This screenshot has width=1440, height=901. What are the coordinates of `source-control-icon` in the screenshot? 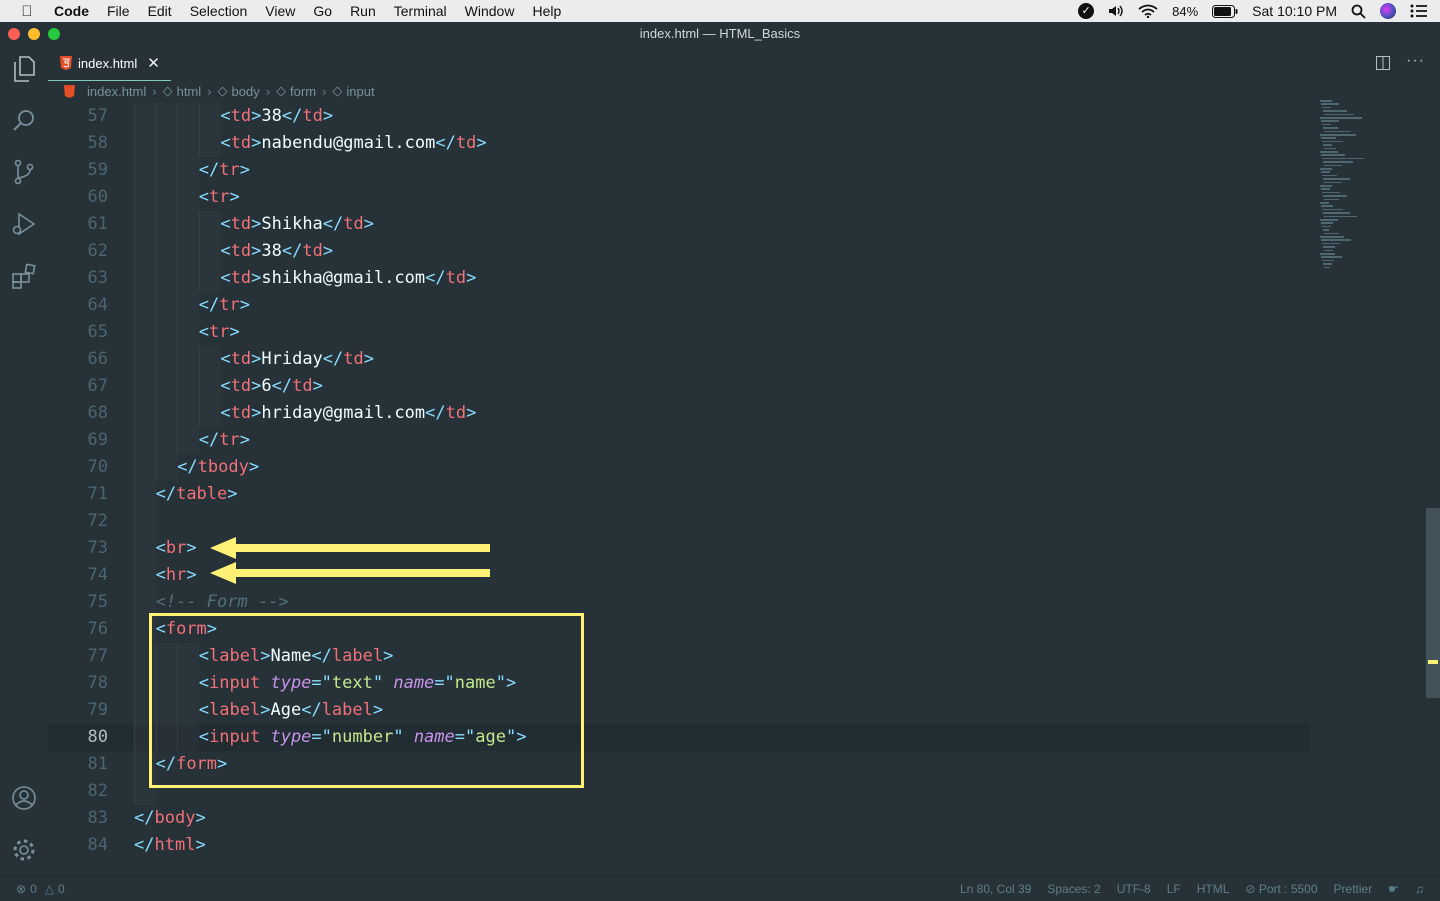 It's located at (24, 172).